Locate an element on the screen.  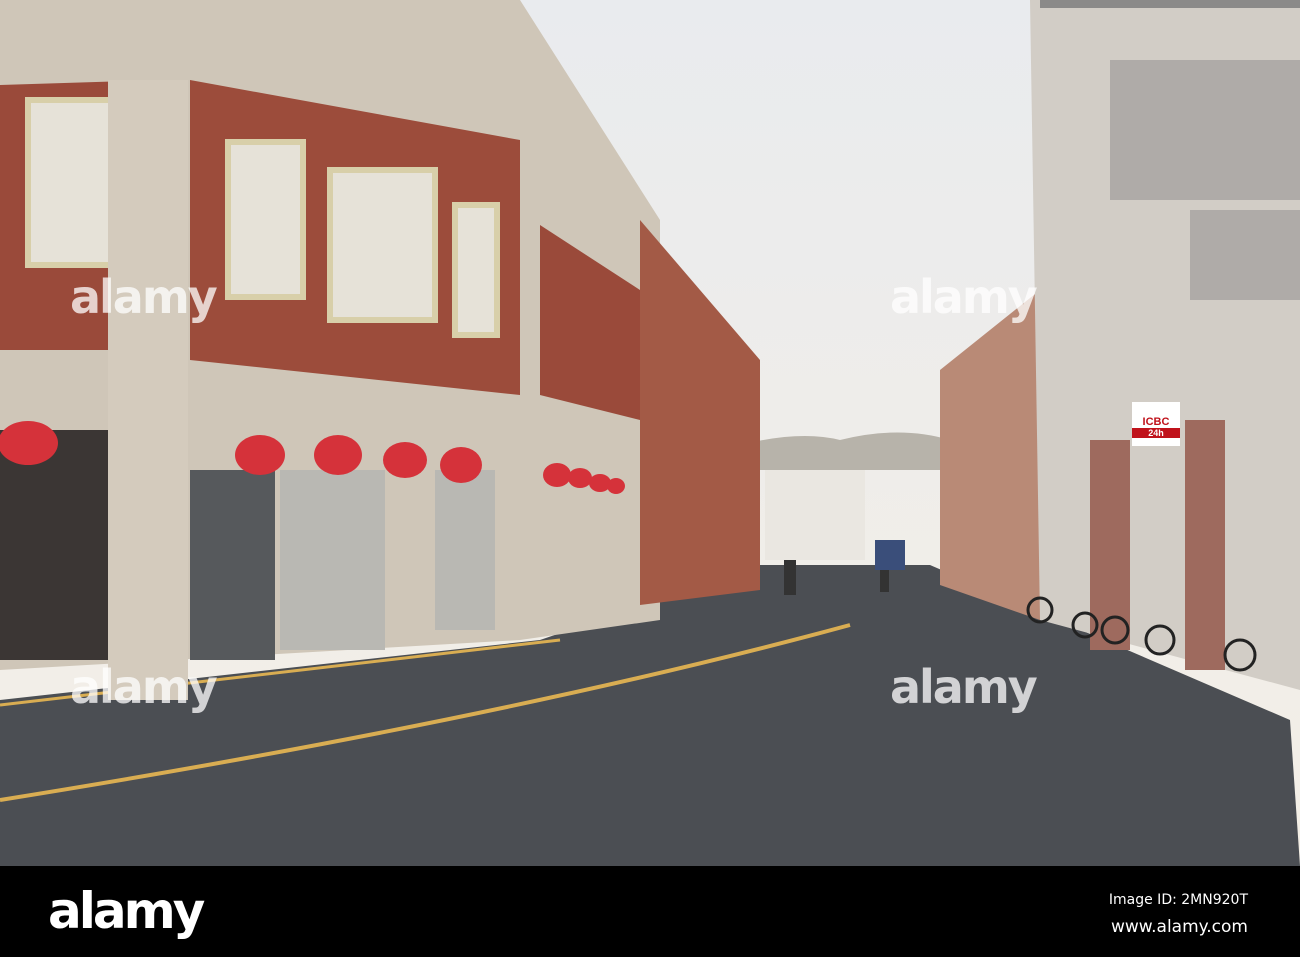
glass-door is located at coordinates (232, 565).